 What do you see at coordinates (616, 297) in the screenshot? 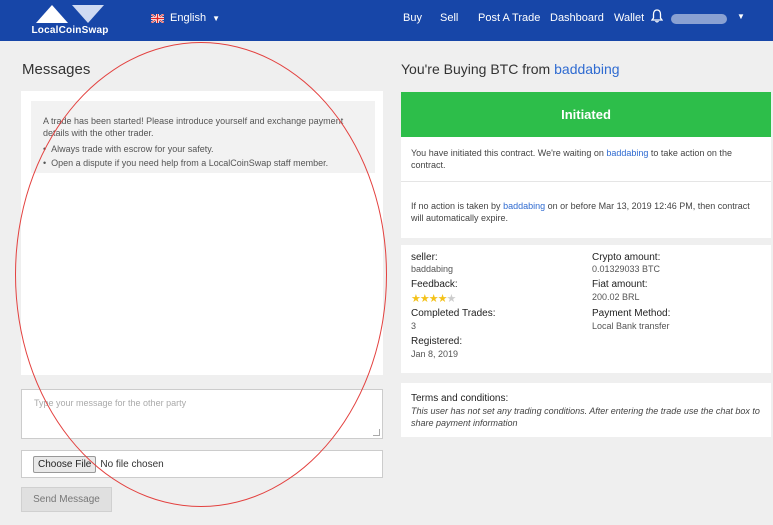
I see `fiat-amount-value: 200.02 BRL` at bounding box center [616, 297].